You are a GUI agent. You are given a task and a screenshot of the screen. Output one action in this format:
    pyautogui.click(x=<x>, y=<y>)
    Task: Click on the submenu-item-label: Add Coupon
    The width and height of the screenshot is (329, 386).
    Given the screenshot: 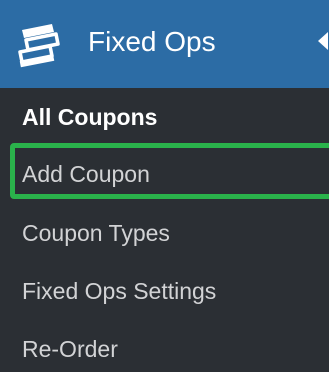 What is the action you would take?
    pyautogui.click(x=86, y=174)
    